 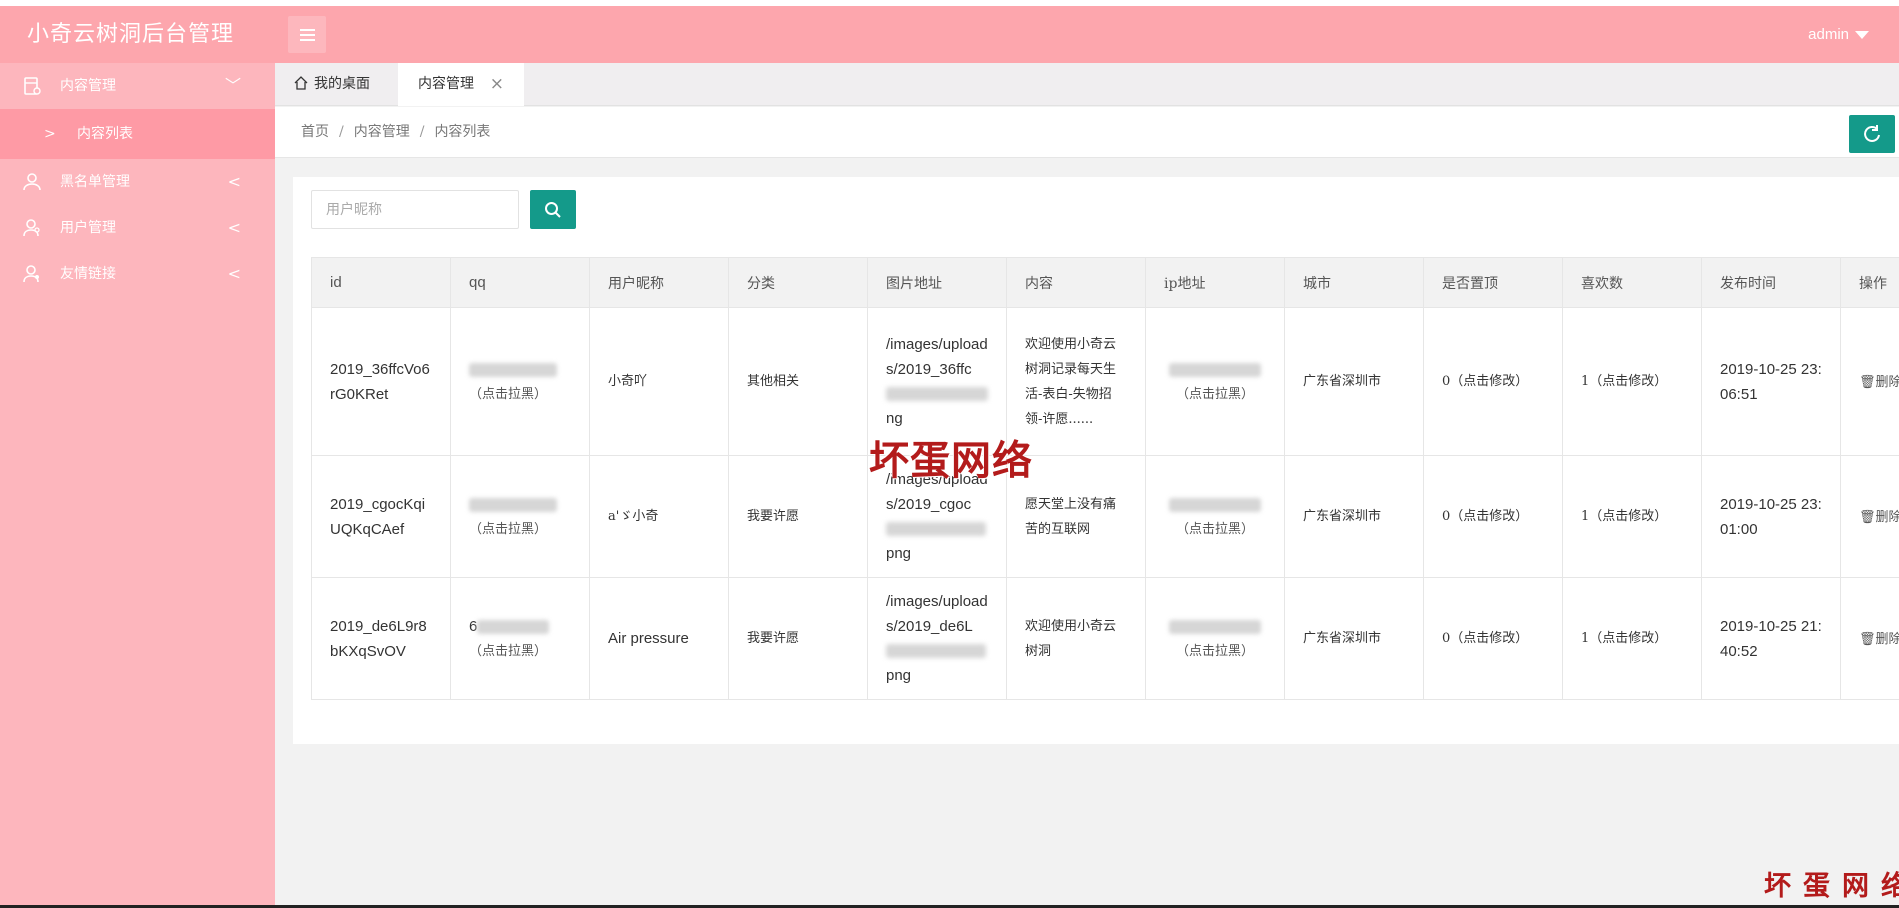 I want to click on chevron-down-icon: ﹀, so click(x=232, y=85).